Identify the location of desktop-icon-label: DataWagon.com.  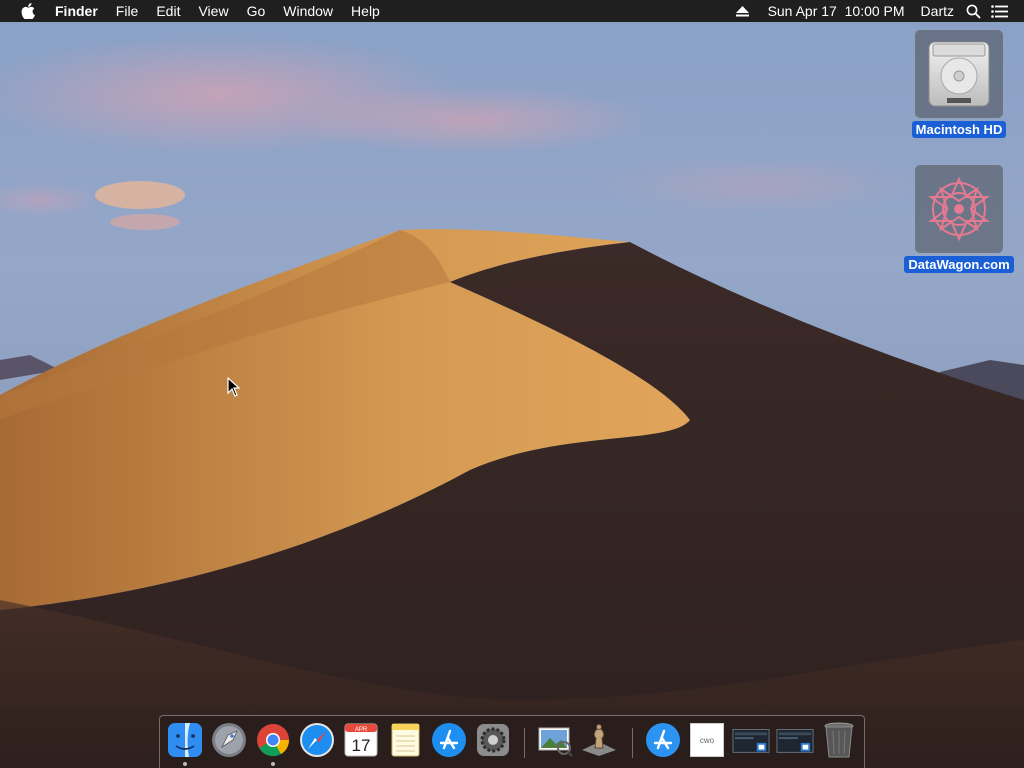
(959, 264).